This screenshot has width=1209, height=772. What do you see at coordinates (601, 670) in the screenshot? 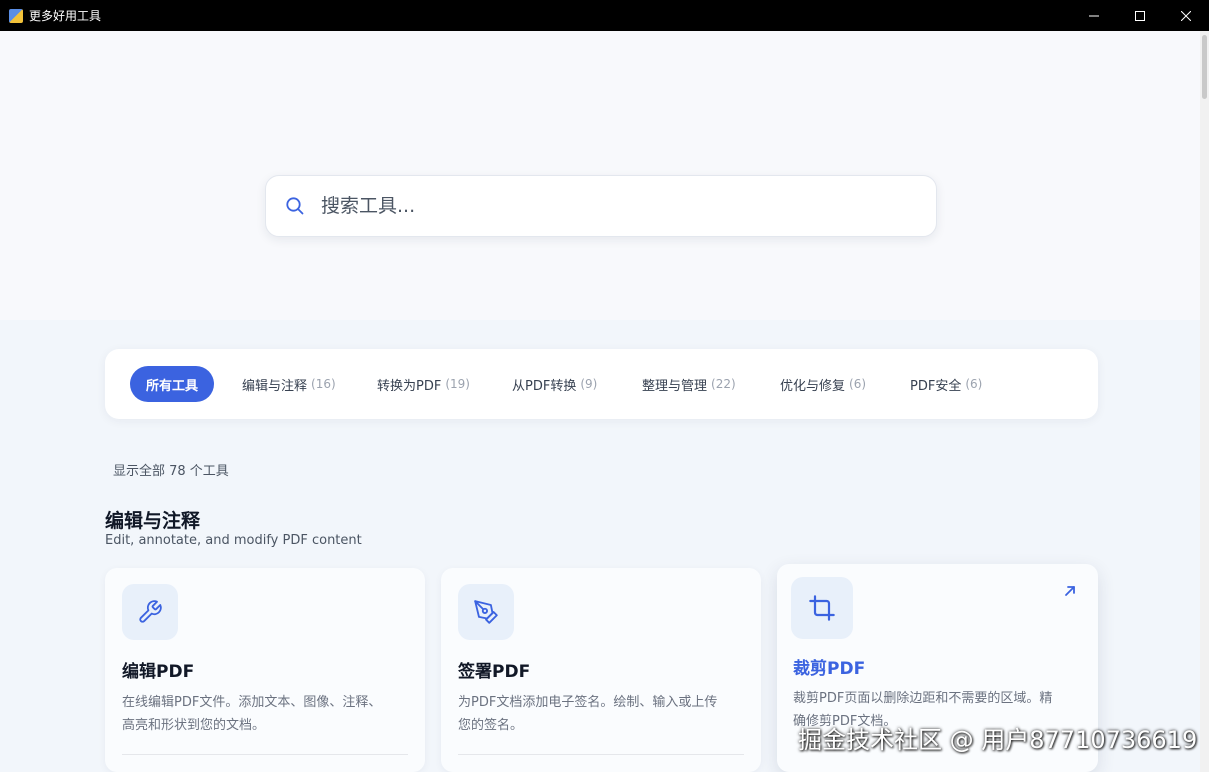
I see `tool-card-sign-pdf: 签署PDF 为PDF文档添加电子签名。绘制、输入或上传 您的签名。` at bounding box center [601, 670].